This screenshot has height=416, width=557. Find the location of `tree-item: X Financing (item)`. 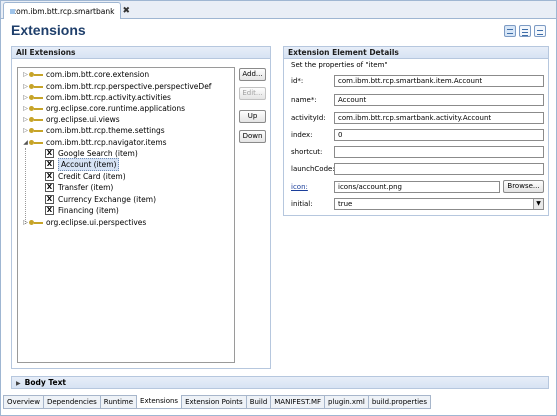

tree-item: X Financing (item) is located at coordinates (82, 210).